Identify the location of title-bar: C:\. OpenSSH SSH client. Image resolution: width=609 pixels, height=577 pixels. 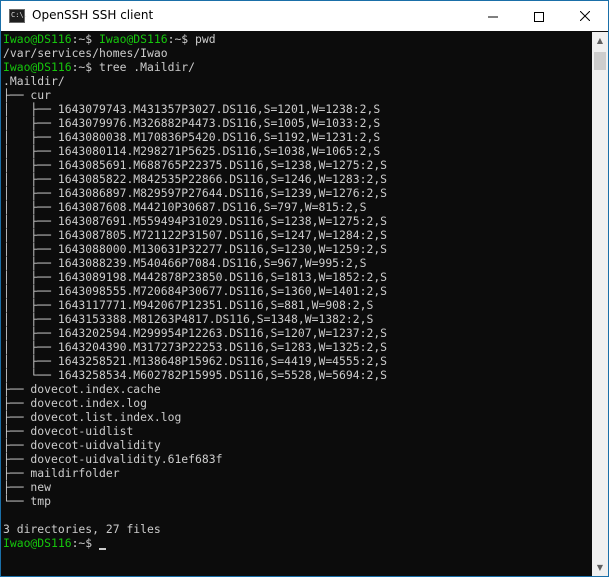
(304, 16).